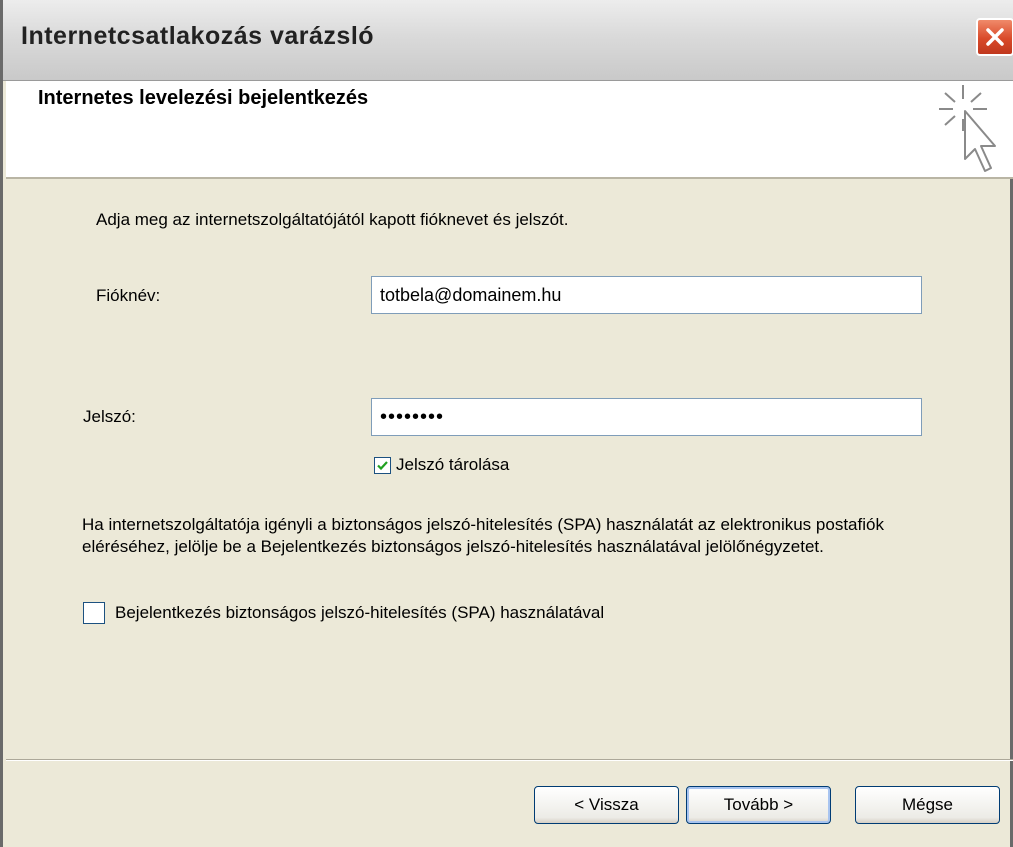  I want to click on close-button, so click(994, 37).